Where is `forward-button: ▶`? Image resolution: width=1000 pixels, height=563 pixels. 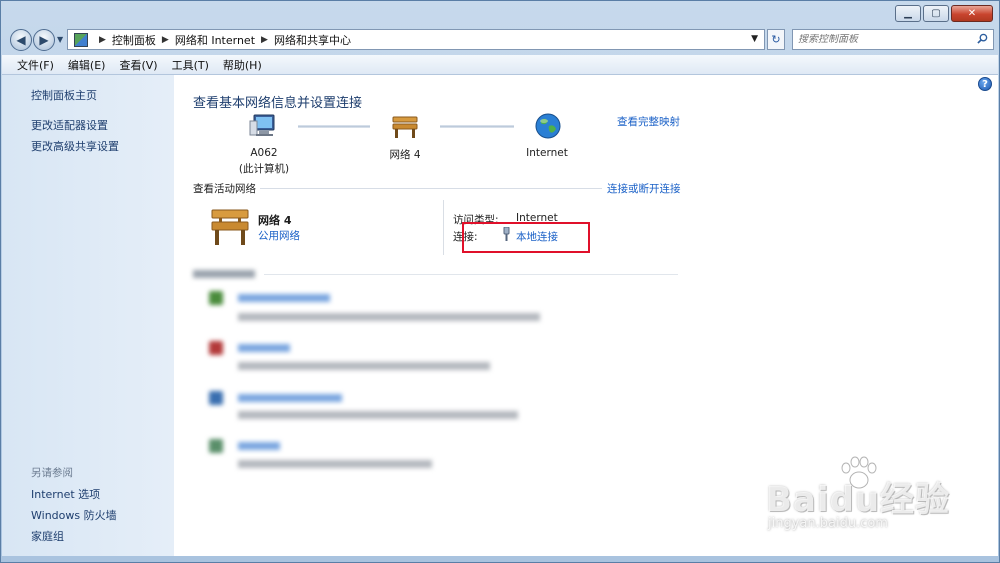 forward-button: ▶ is located at coordinates (44, 40).